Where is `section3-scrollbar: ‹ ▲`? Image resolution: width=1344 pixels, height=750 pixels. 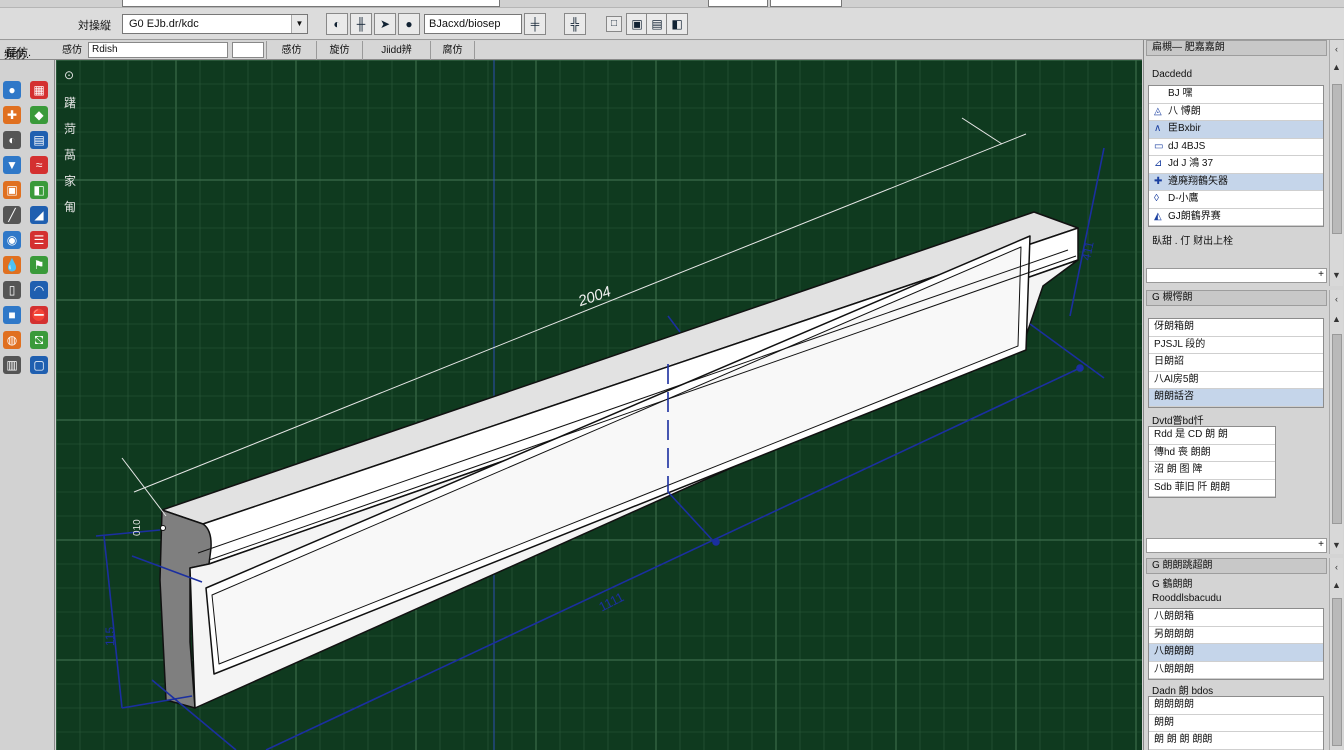 section3-scrollbar: ‹ ▲ is located at coordinates (1336, 654).